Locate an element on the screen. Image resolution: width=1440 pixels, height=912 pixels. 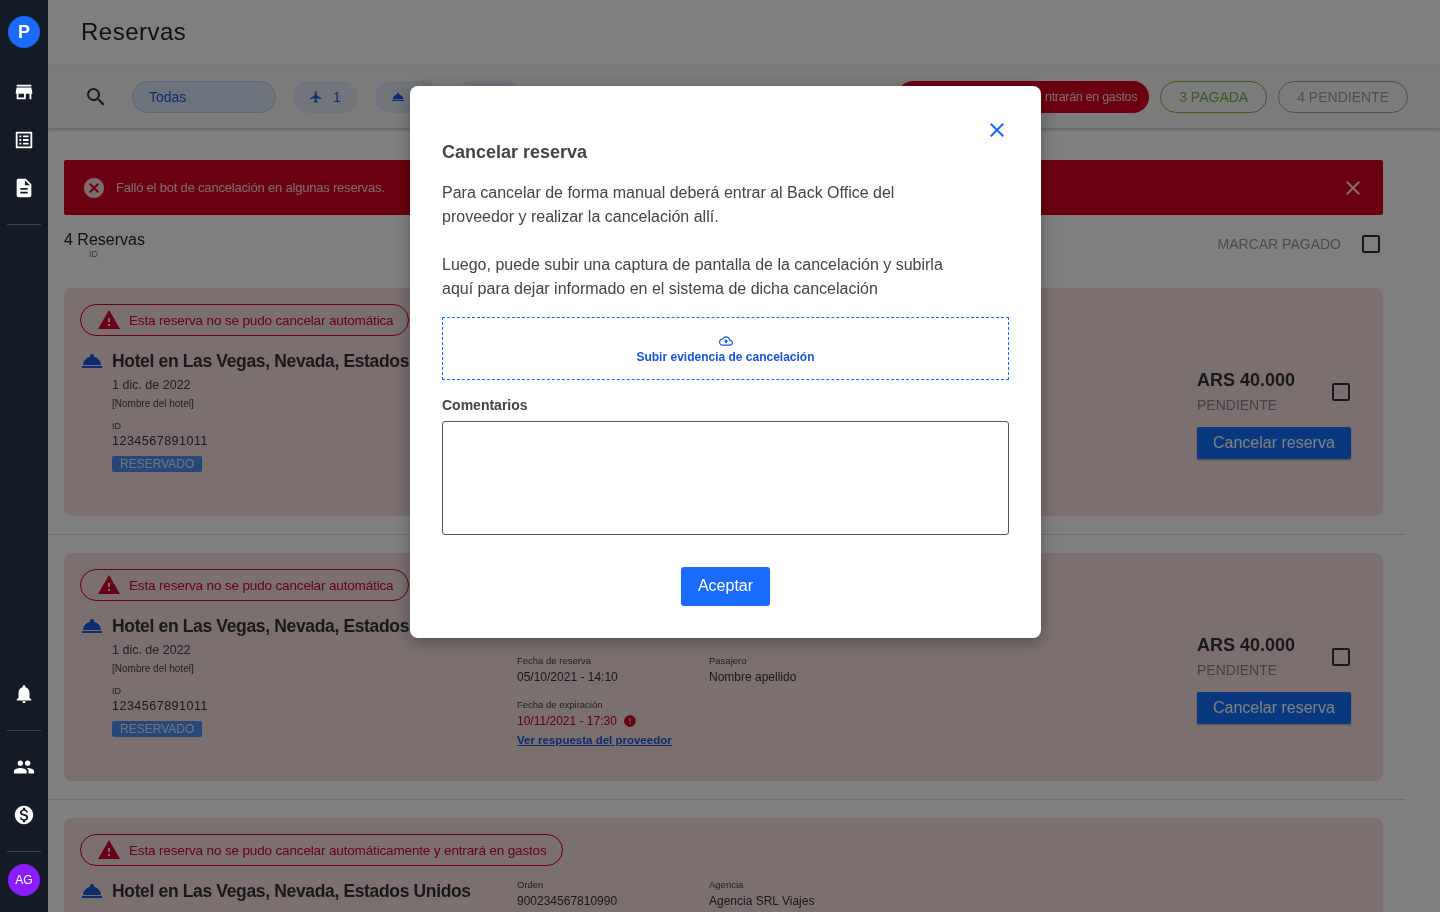
detail-value: Nombre apellido is located at coordinates (753, 677).